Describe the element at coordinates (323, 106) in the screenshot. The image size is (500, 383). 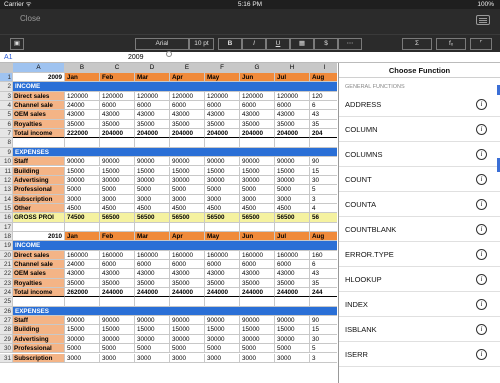
I see `table-cell: 6` at that location.